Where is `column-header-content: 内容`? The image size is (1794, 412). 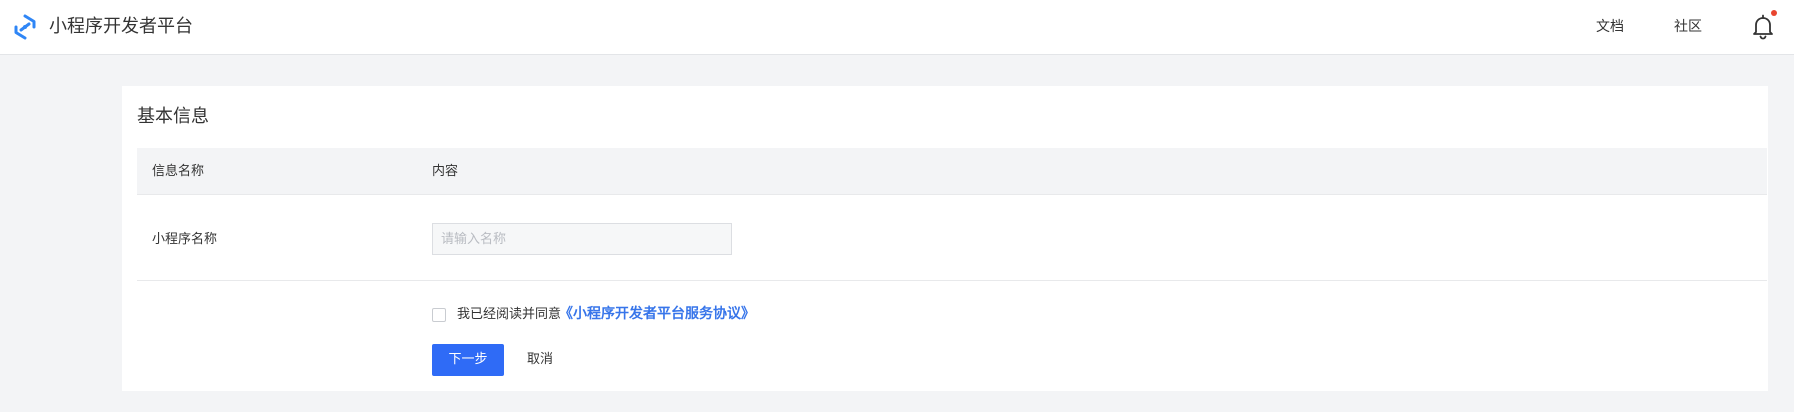
column-header-content: 内容 is located at coordinates (445, 171).